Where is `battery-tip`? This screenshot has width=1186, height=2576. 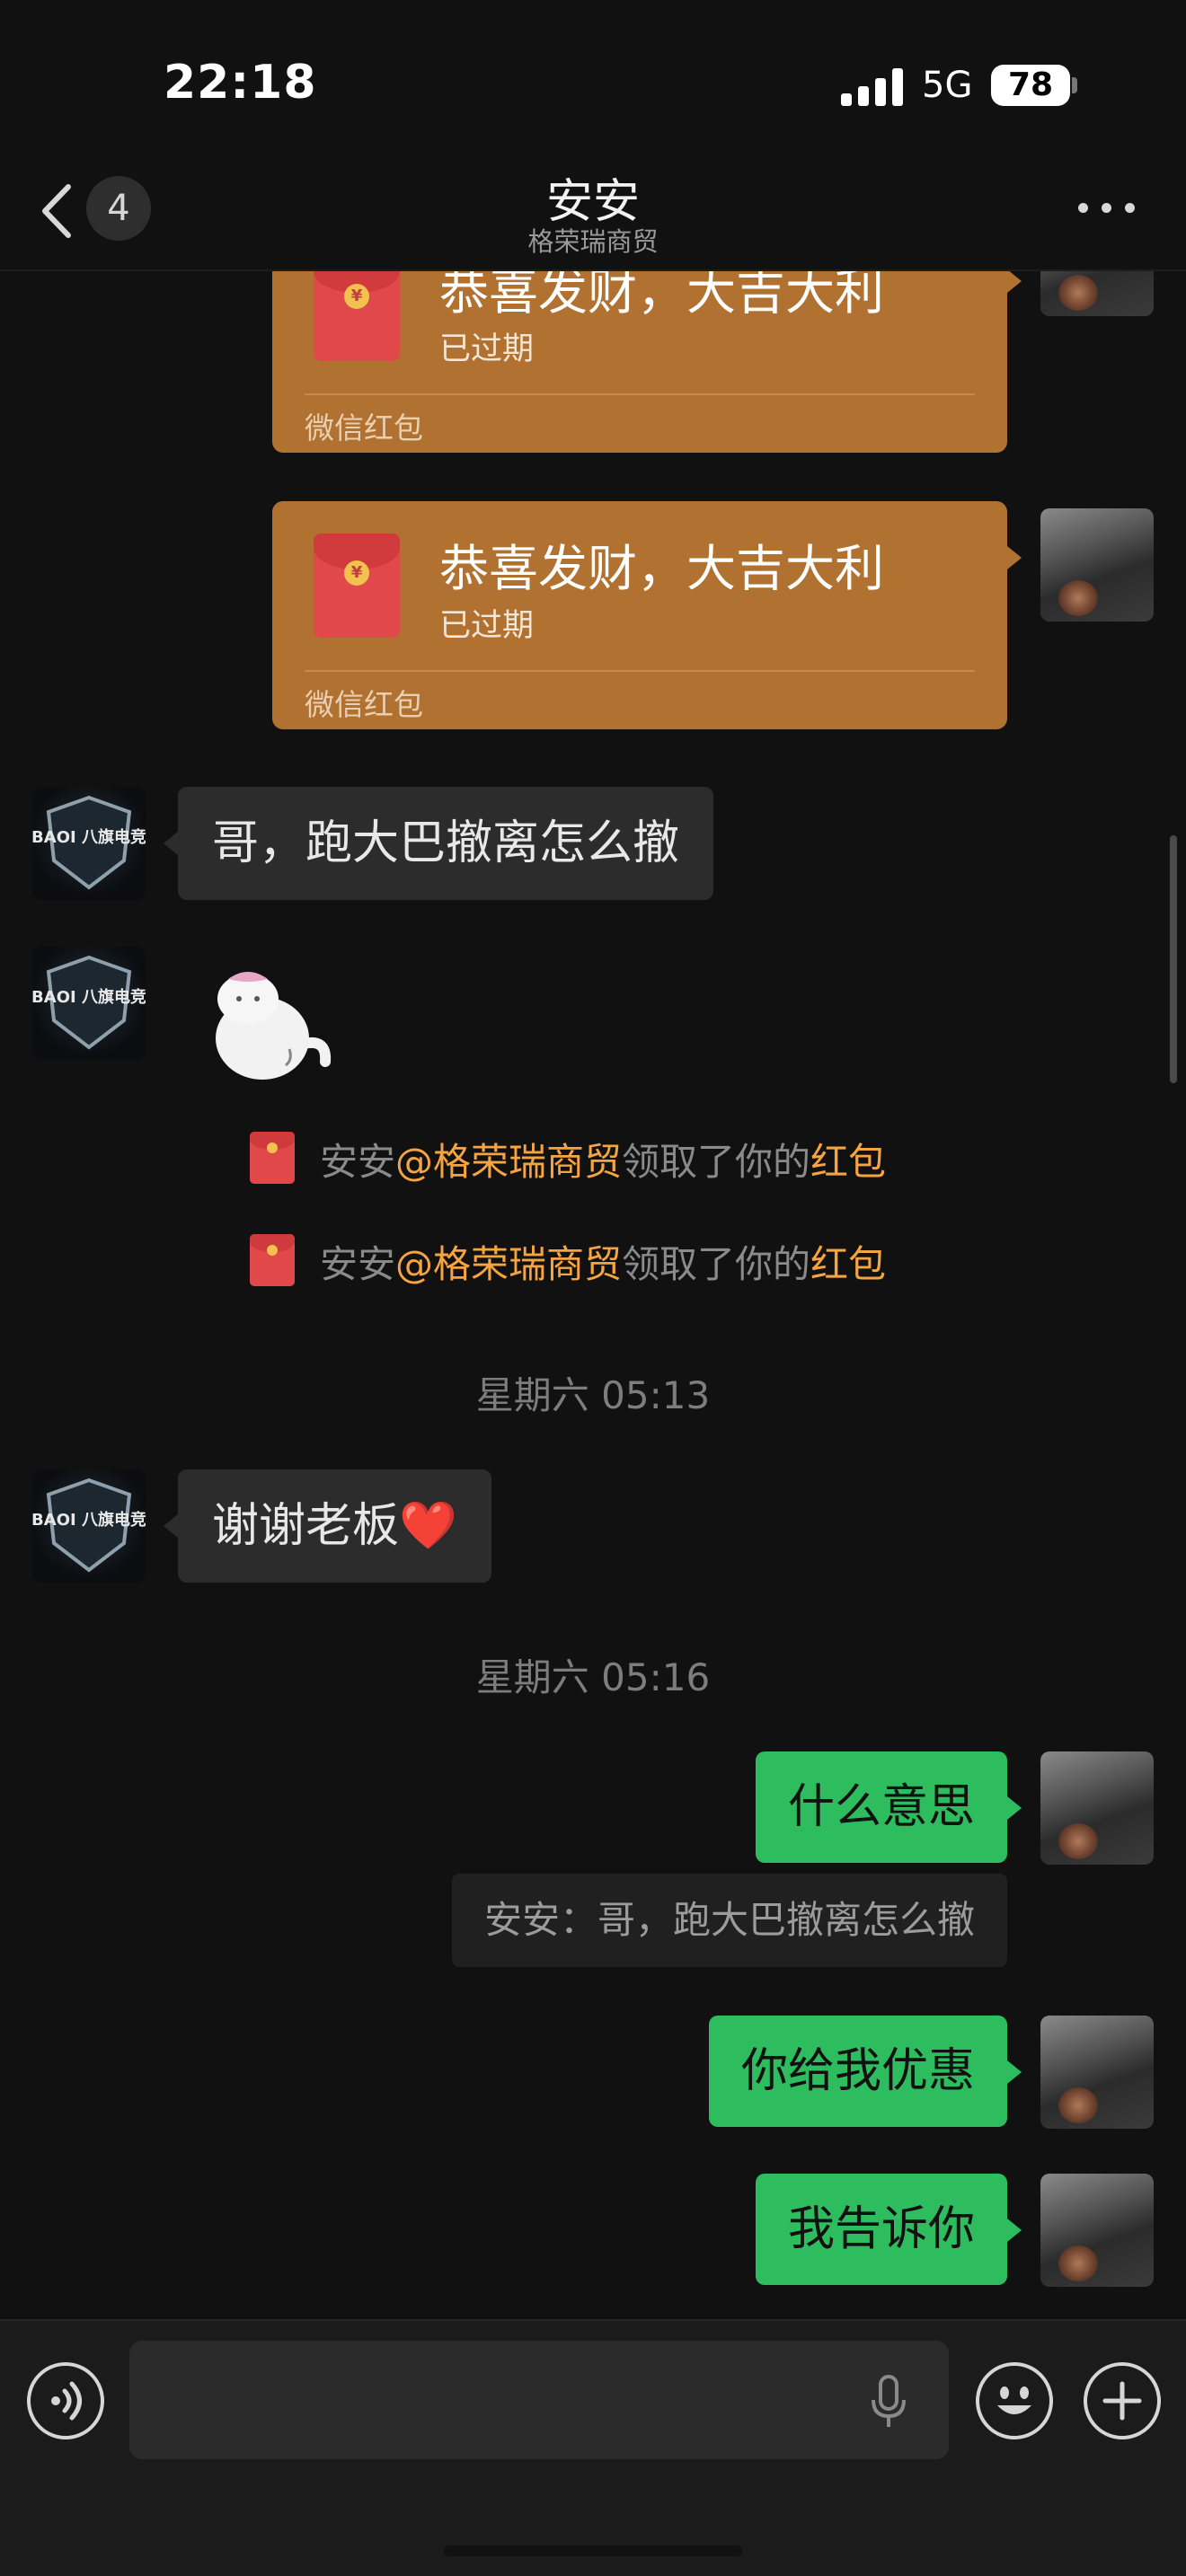 battery-tip is located at coordinates (1074, 85).